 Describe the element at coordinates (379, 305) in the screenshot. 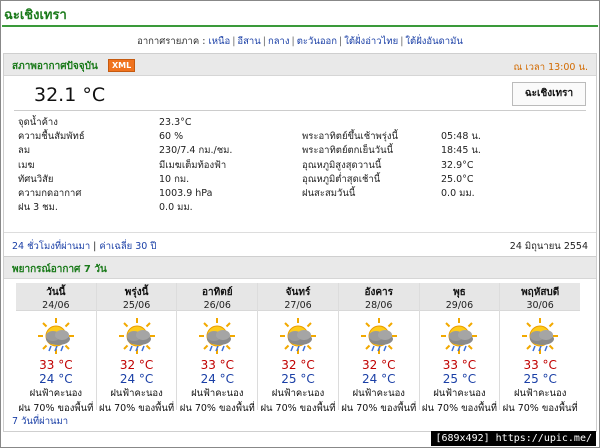

I see `forecast-day-date: 28/06` at that location.